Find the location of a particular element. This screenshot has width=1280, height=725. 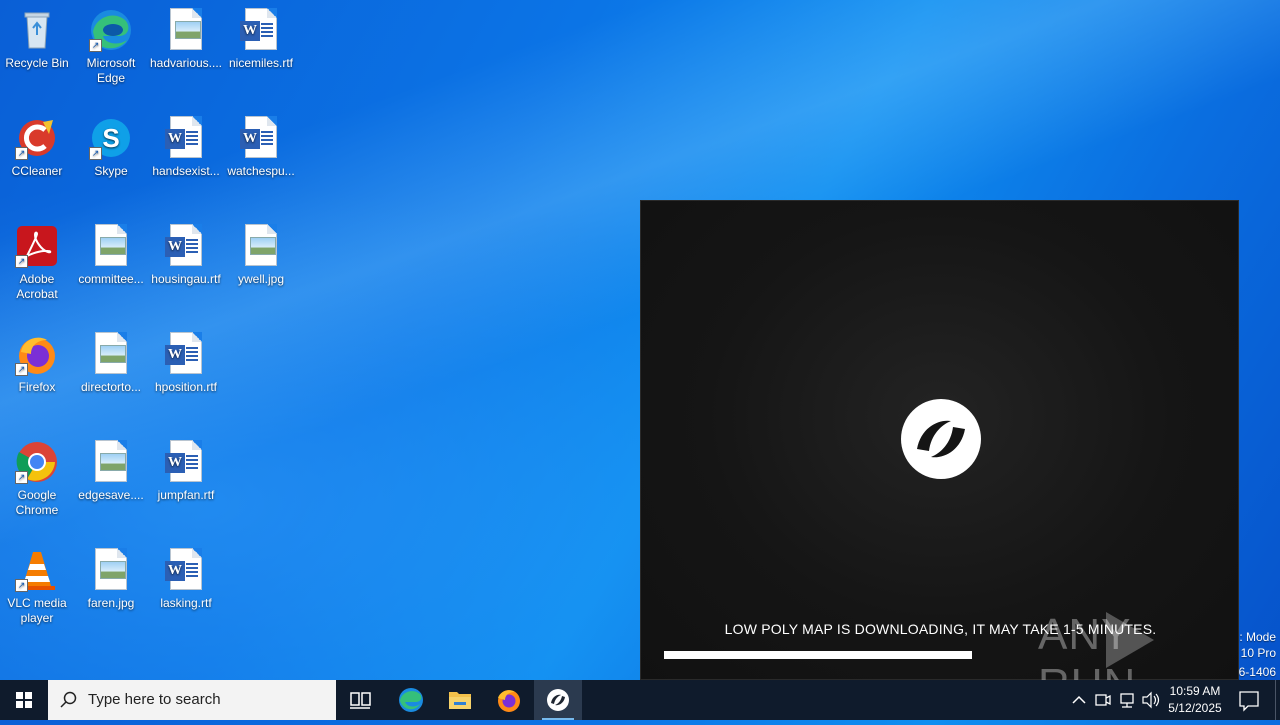

taskbar-file-explorer-button is located at coordinates (460, 700).